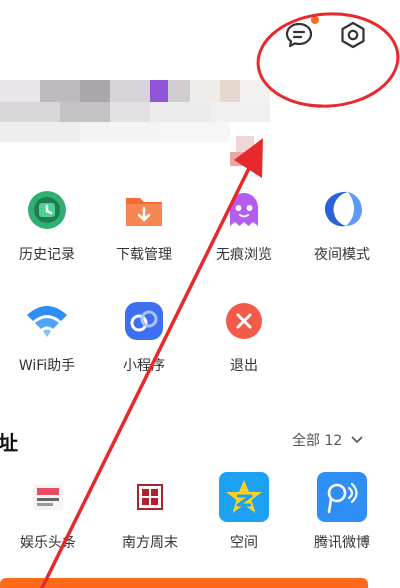 This screenshot has height=588, width=400. What do you see at coordinates (150, 497) in the screenshot?
I see `nanfang-logo-icon` at bounding box center [150, 497].